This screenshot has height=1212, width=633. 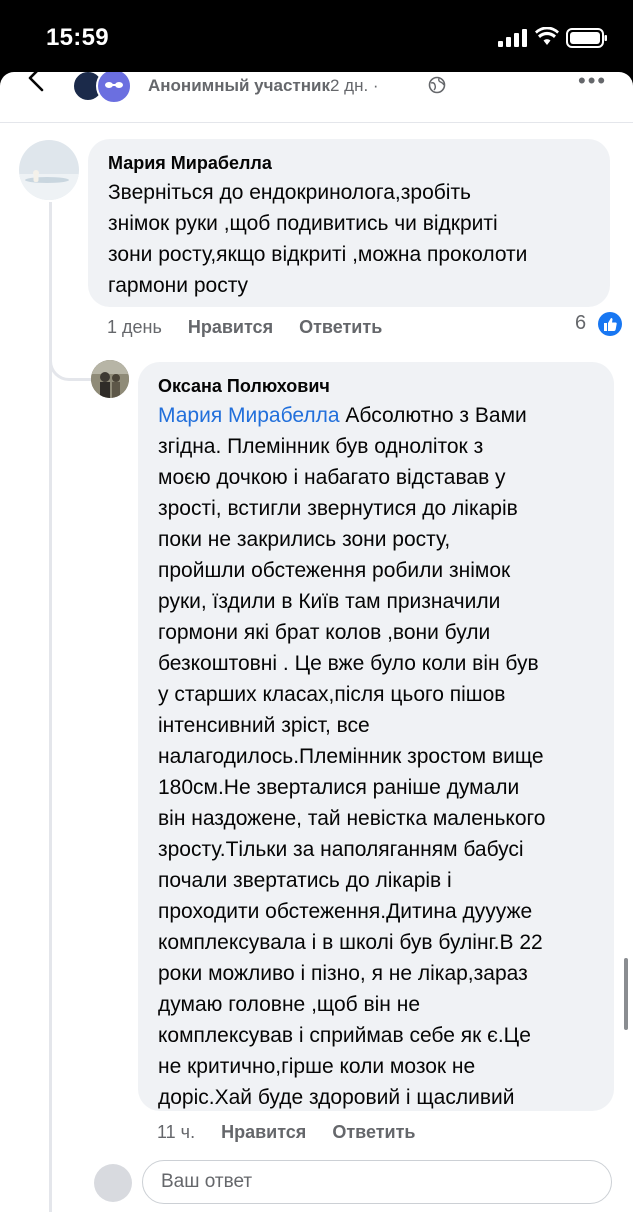 I want to click on reply-reply-button: Ответить, so click(x=373, y=1132).